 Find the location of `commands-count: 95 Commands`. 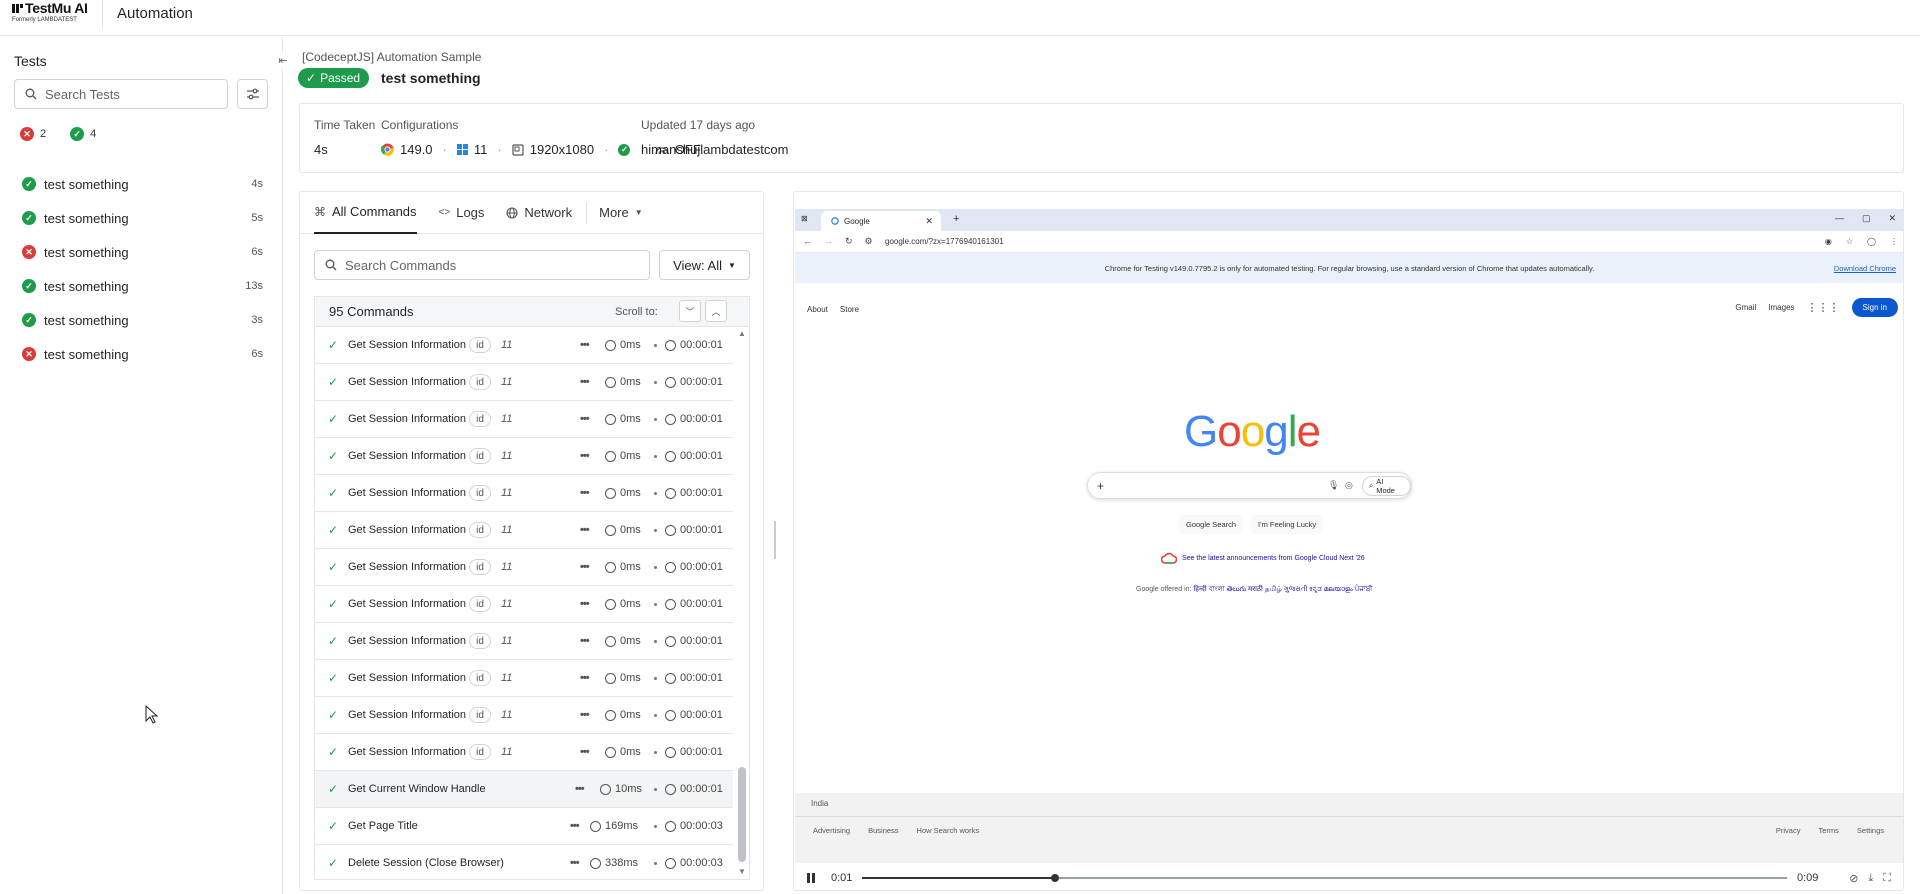

commands-count: 95 Commands is located at coordinates (371, 311).